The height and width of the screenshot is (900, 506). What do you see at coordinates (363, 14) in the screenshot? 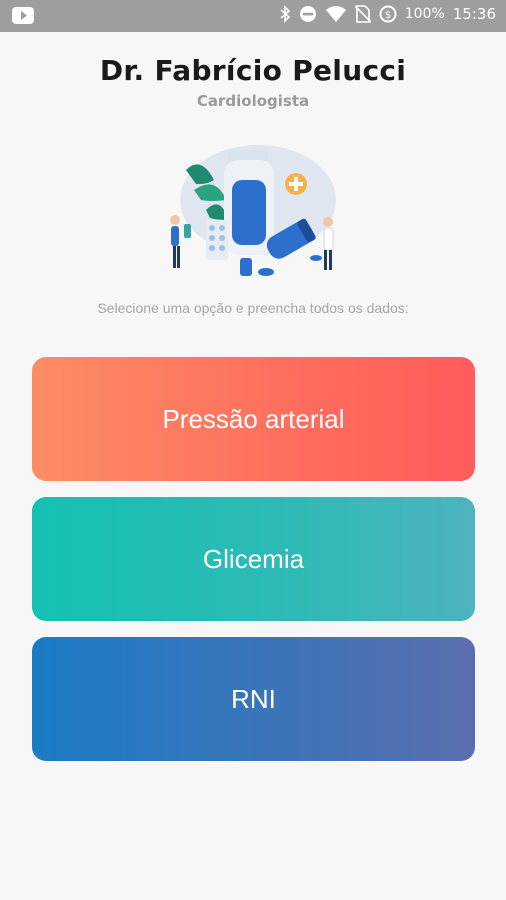
I see `no-sim-icon` at bounding box center [363, 14].